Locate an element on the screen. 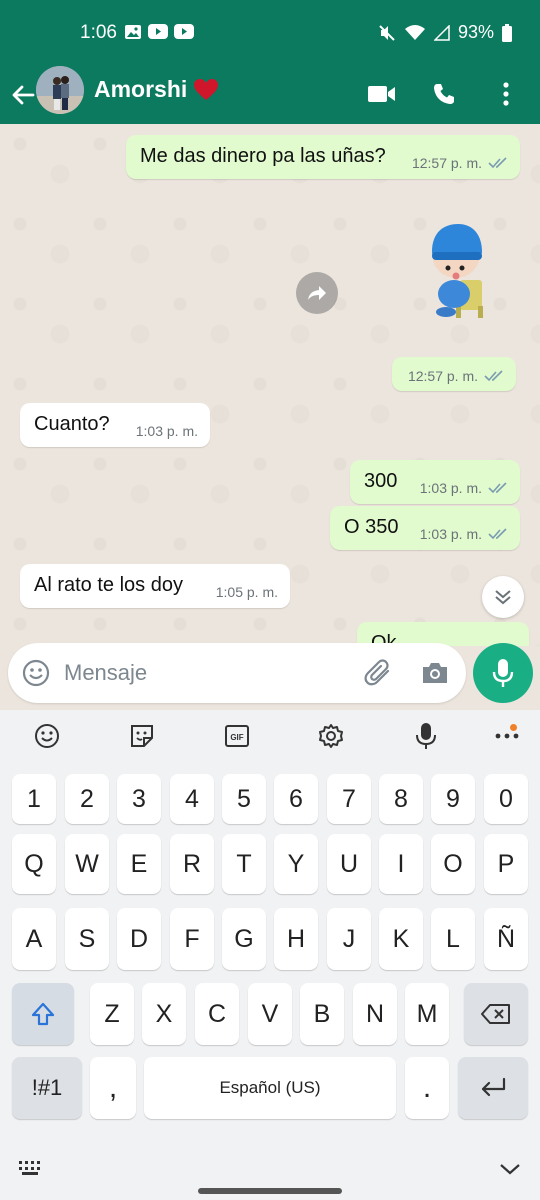 The height and width of the screenshot is (1200, 540). key-z: Z is located at coordinates (112, 1014).